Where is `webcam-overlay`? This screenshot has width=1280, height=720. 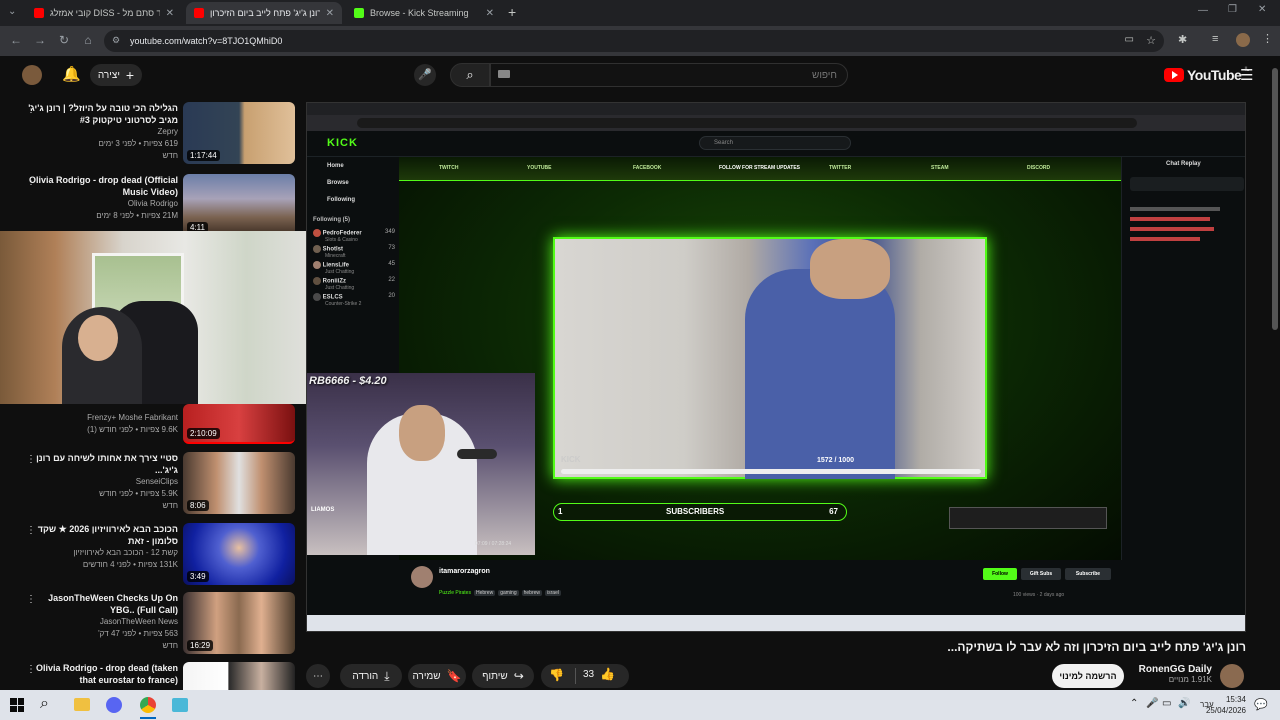
webcam-overlay is located at coordinates (154, 317).